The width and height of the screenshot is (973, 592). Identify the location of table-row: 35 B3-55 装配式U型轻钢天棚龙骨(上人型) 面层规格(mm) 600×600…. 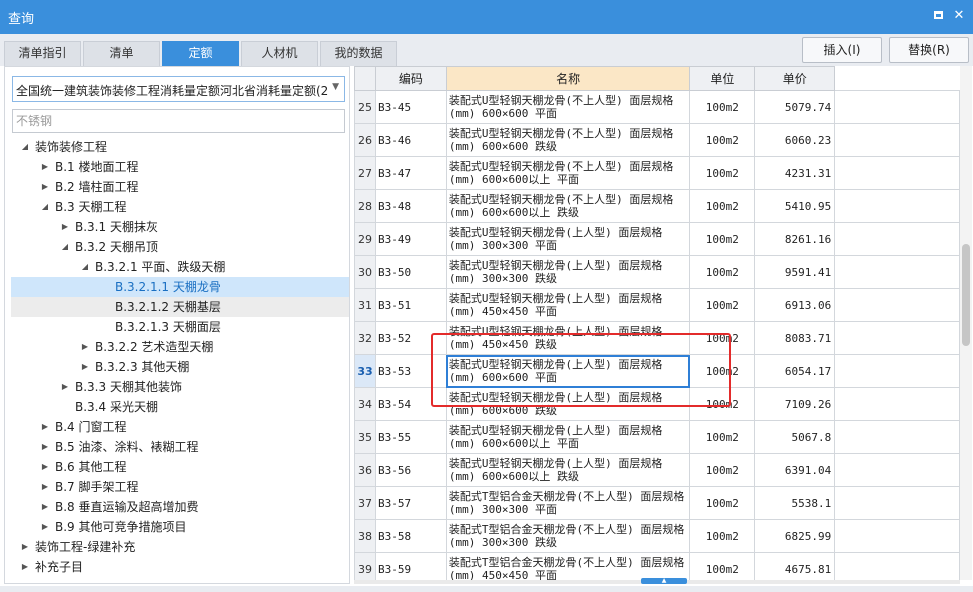
(657, 437).